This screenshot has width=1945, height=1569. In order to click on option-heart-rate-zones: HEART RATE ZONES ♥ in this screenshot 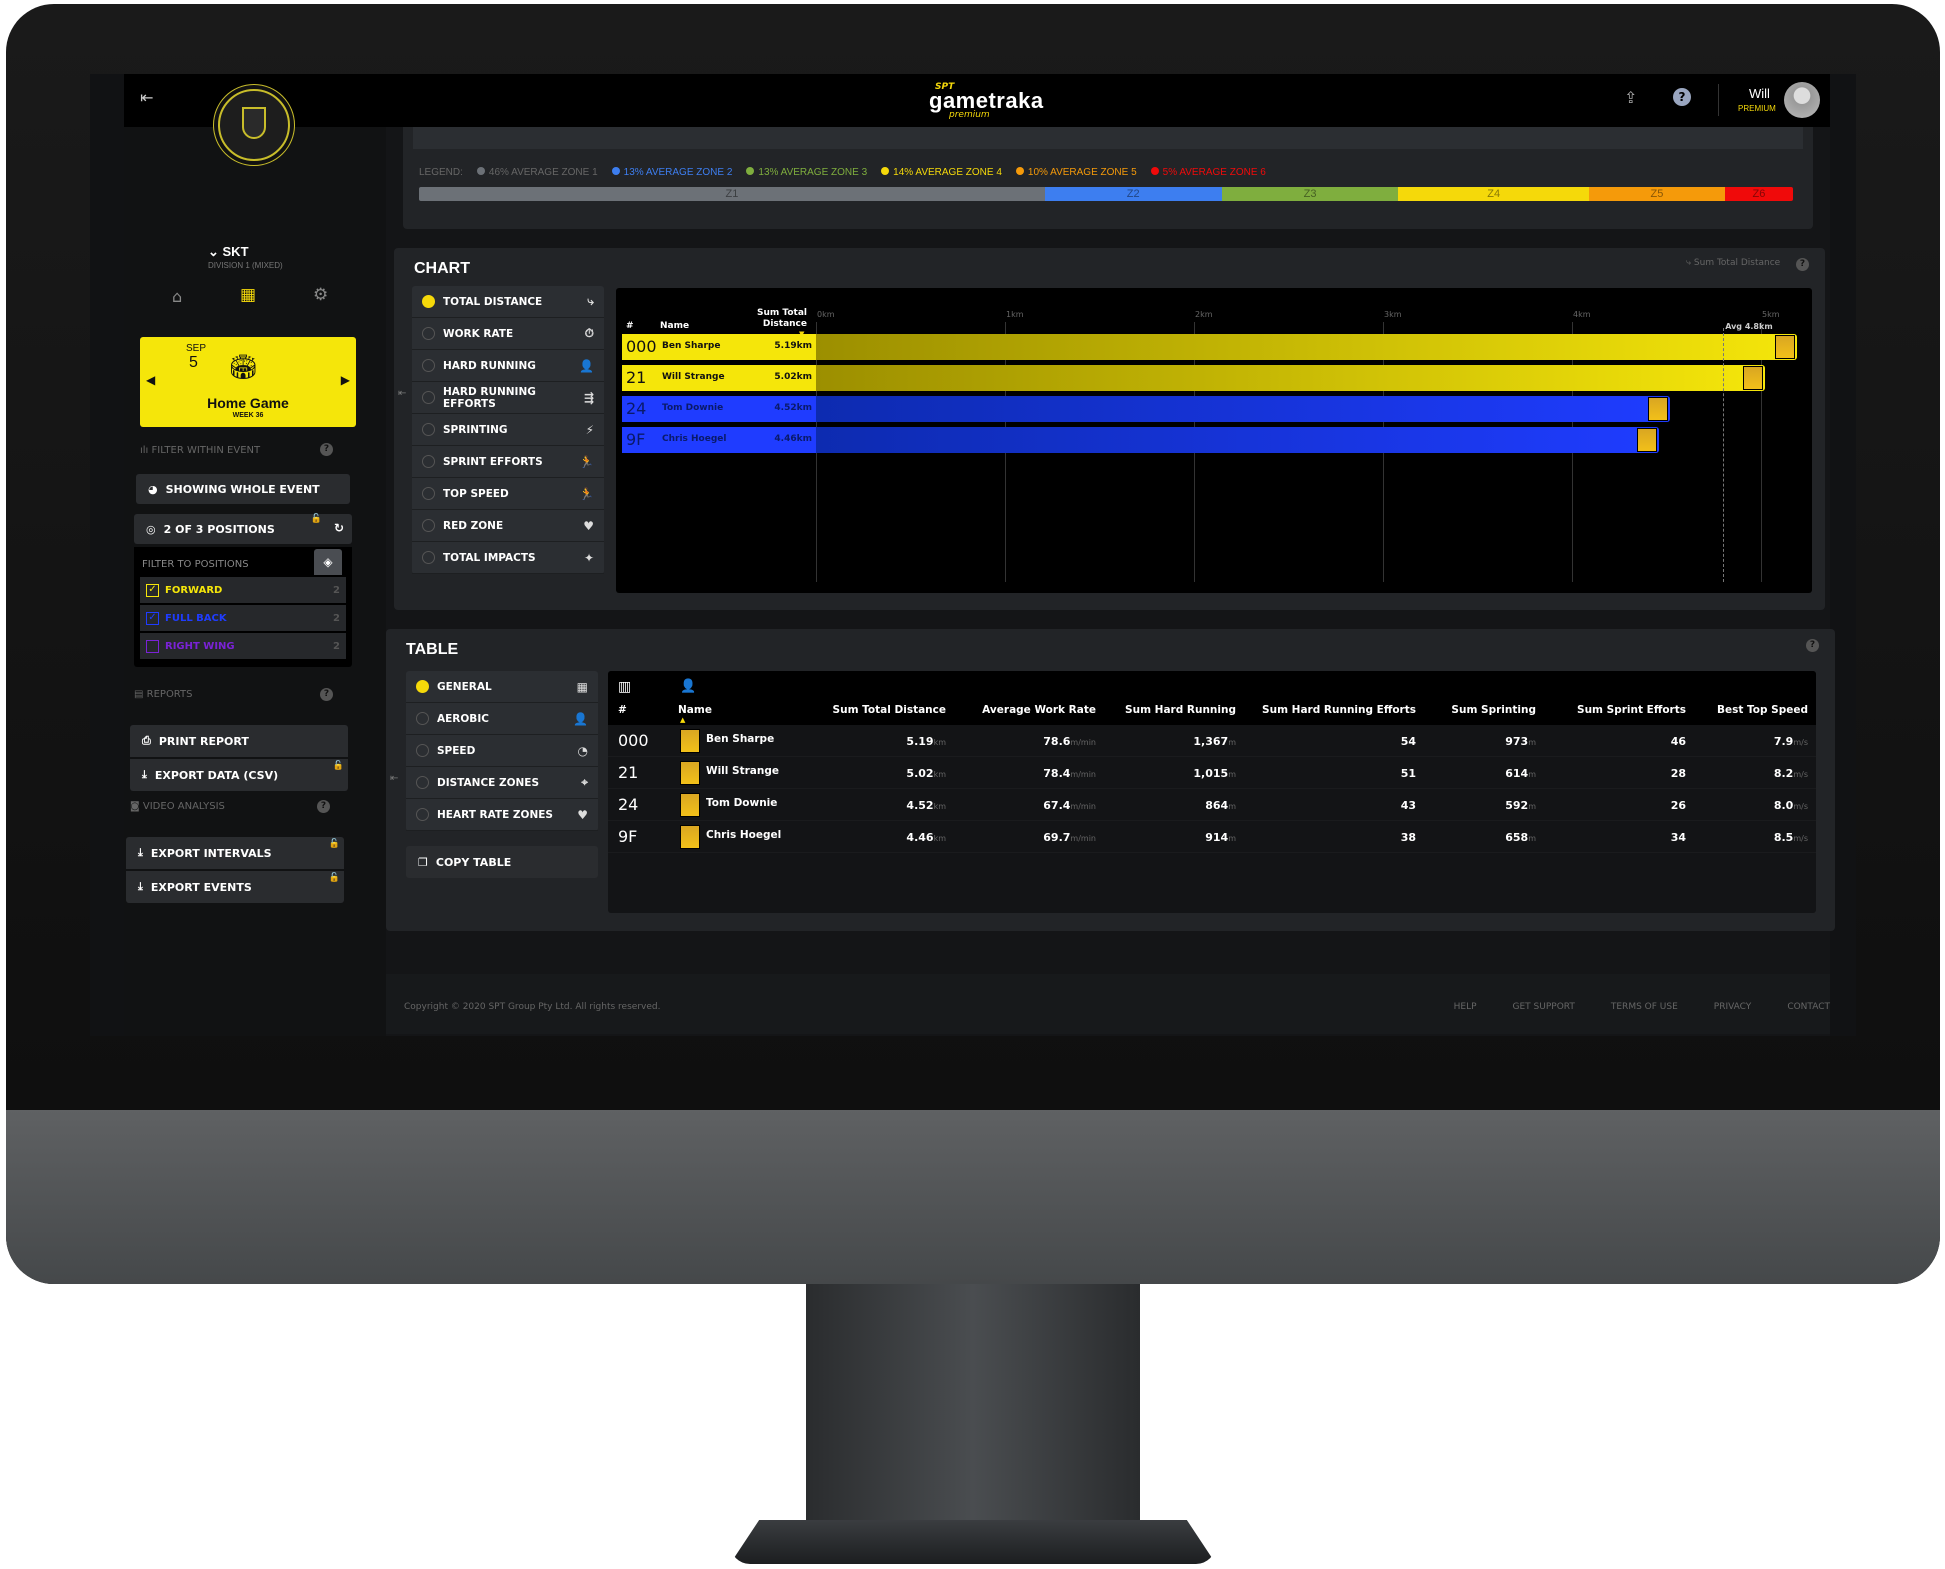, I will do `click(502, 815)`.